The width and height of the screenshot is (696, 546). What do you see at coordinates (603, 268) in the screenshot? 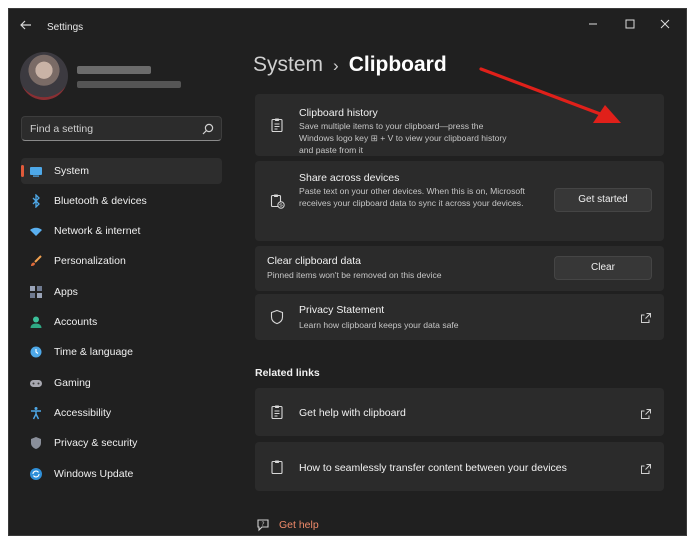
I see `clear-button: Clear` at bounding box center [603, 268].